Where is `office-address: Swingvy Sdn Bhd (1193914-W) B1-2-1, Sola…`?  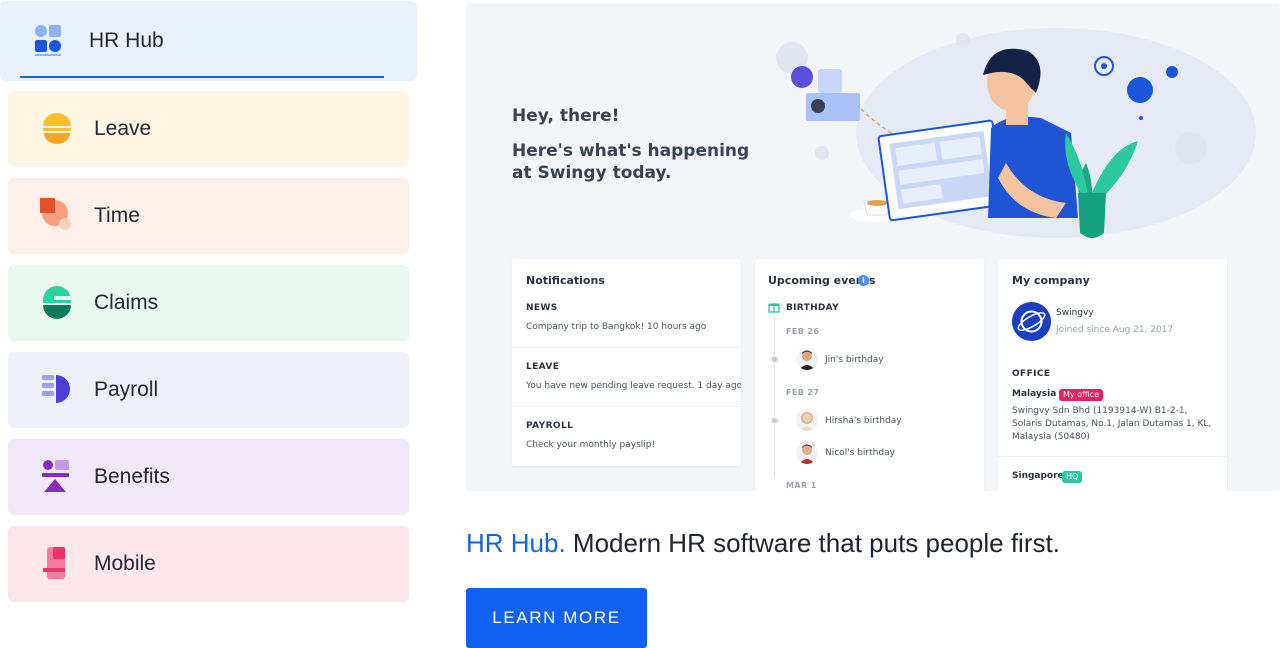
office-address: Swingvy Sdn Bhd (1193914-W) B1-2-1, Sola… is located at coordinates (1112, 424).